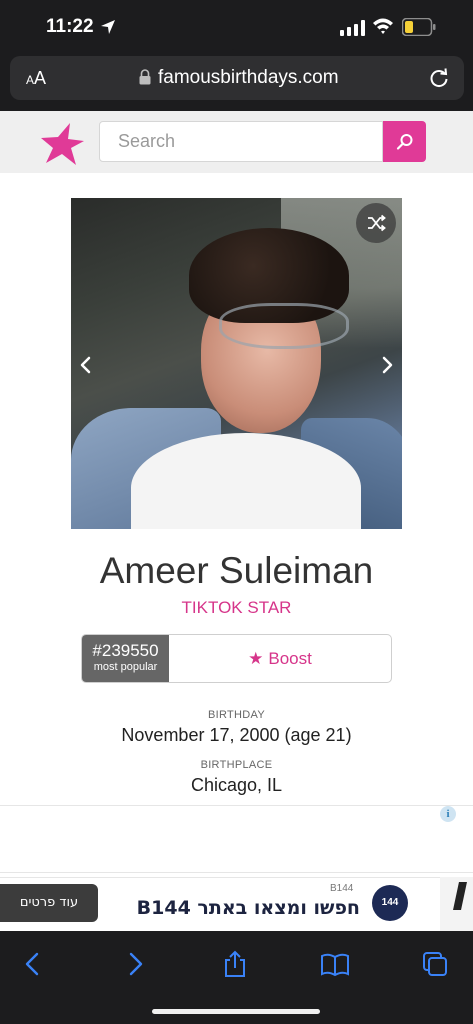 The height and width of the screenshot is (1024, 473). Describe the element at coordinates (108, 27) in the screenshot. I see `location-arrow-icon` at that location.